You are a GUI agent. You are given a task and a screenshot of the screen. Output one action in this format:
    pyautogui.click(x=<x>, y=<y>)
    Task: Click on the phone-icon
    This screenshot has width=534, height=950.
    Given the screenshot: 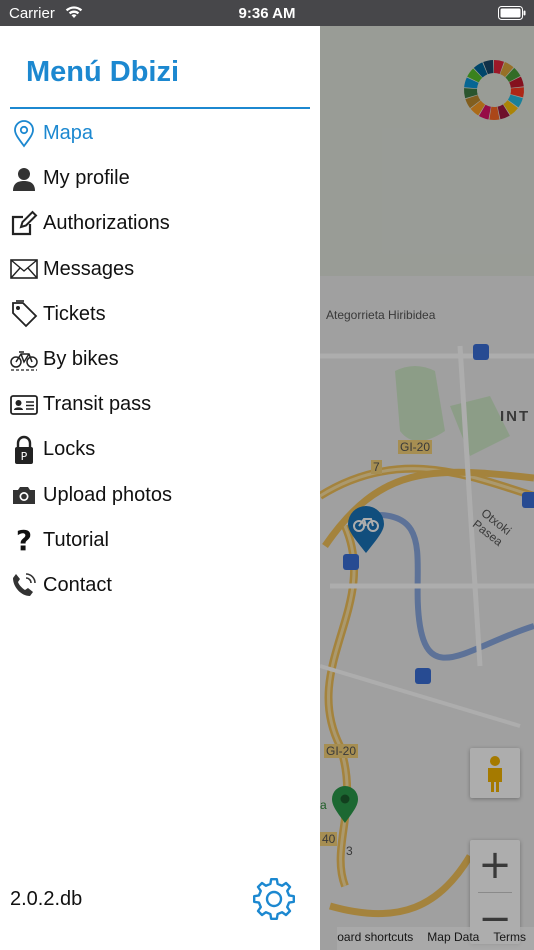 What is the action you would take?
    pyautogui.click(x=24, y=585)
    